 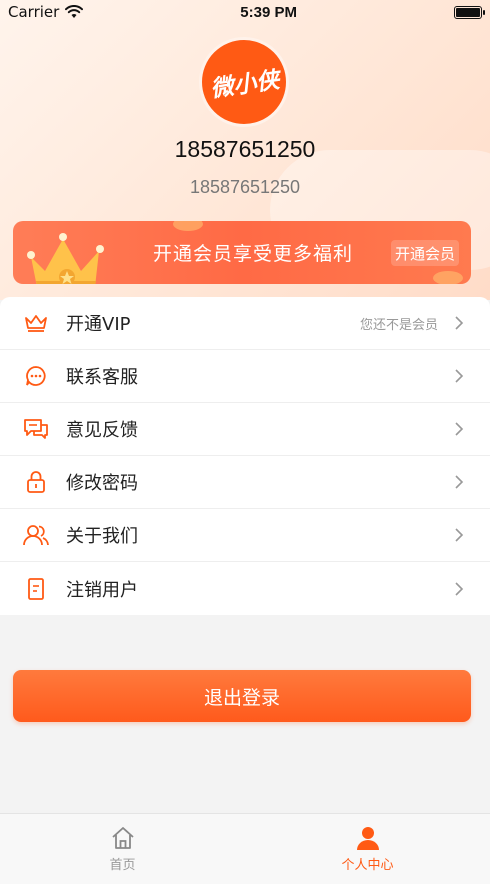 What do you see at coordinates (252, 254) in the screenshot?
I see `vip-promo-text: 开通会员享受更多福利` at bounding box center [252, 254].